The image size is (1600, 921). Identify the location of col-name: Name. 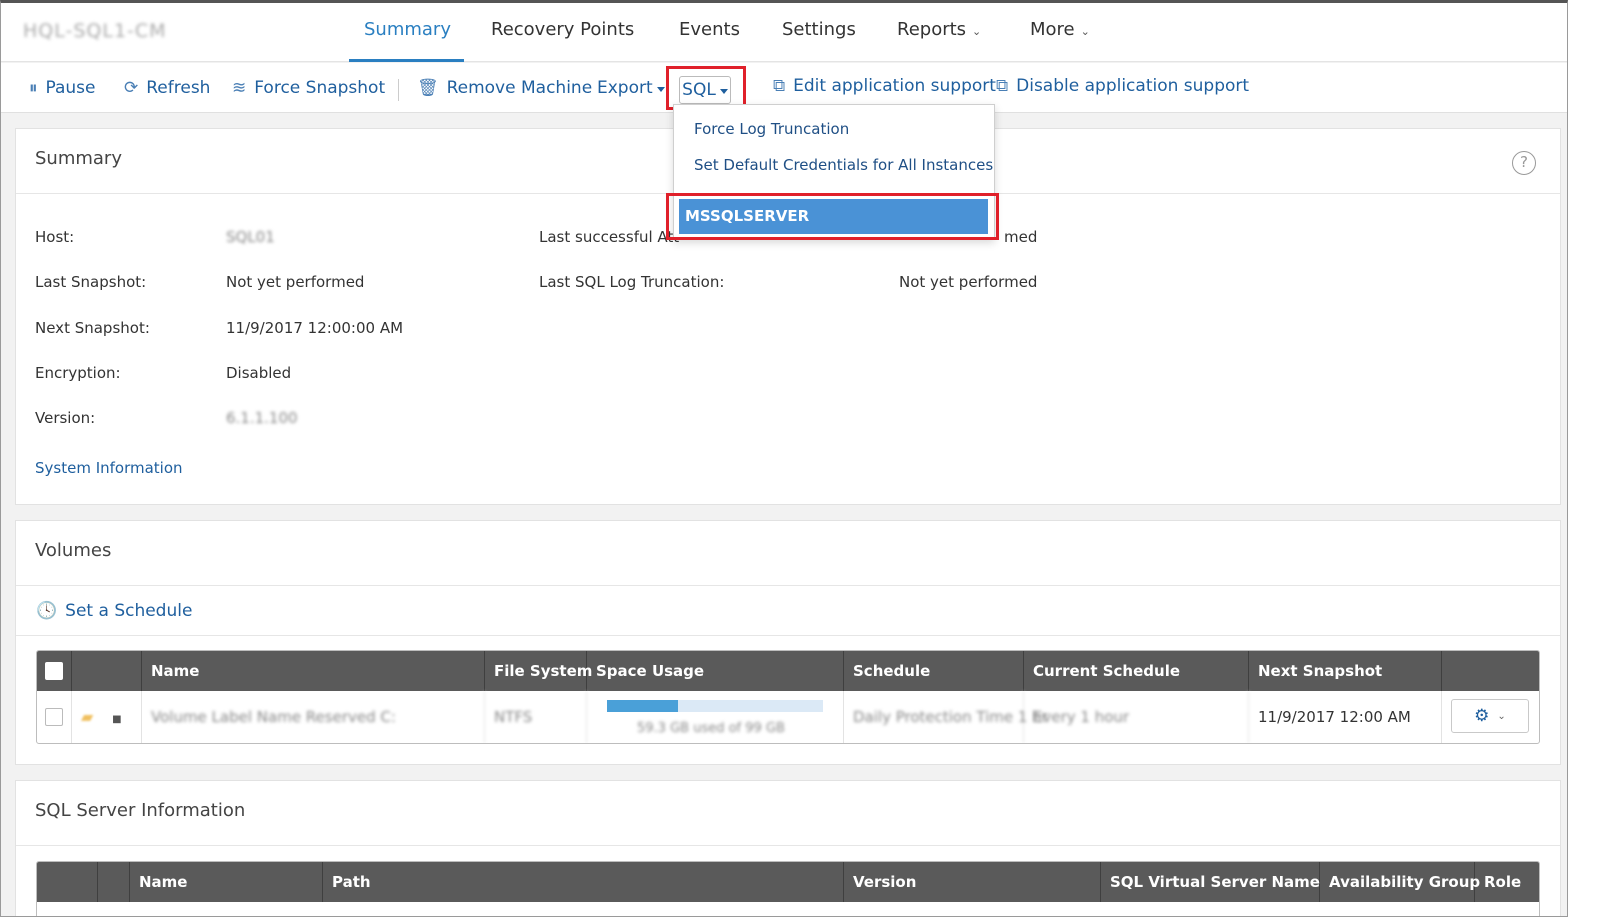
(313, 671).